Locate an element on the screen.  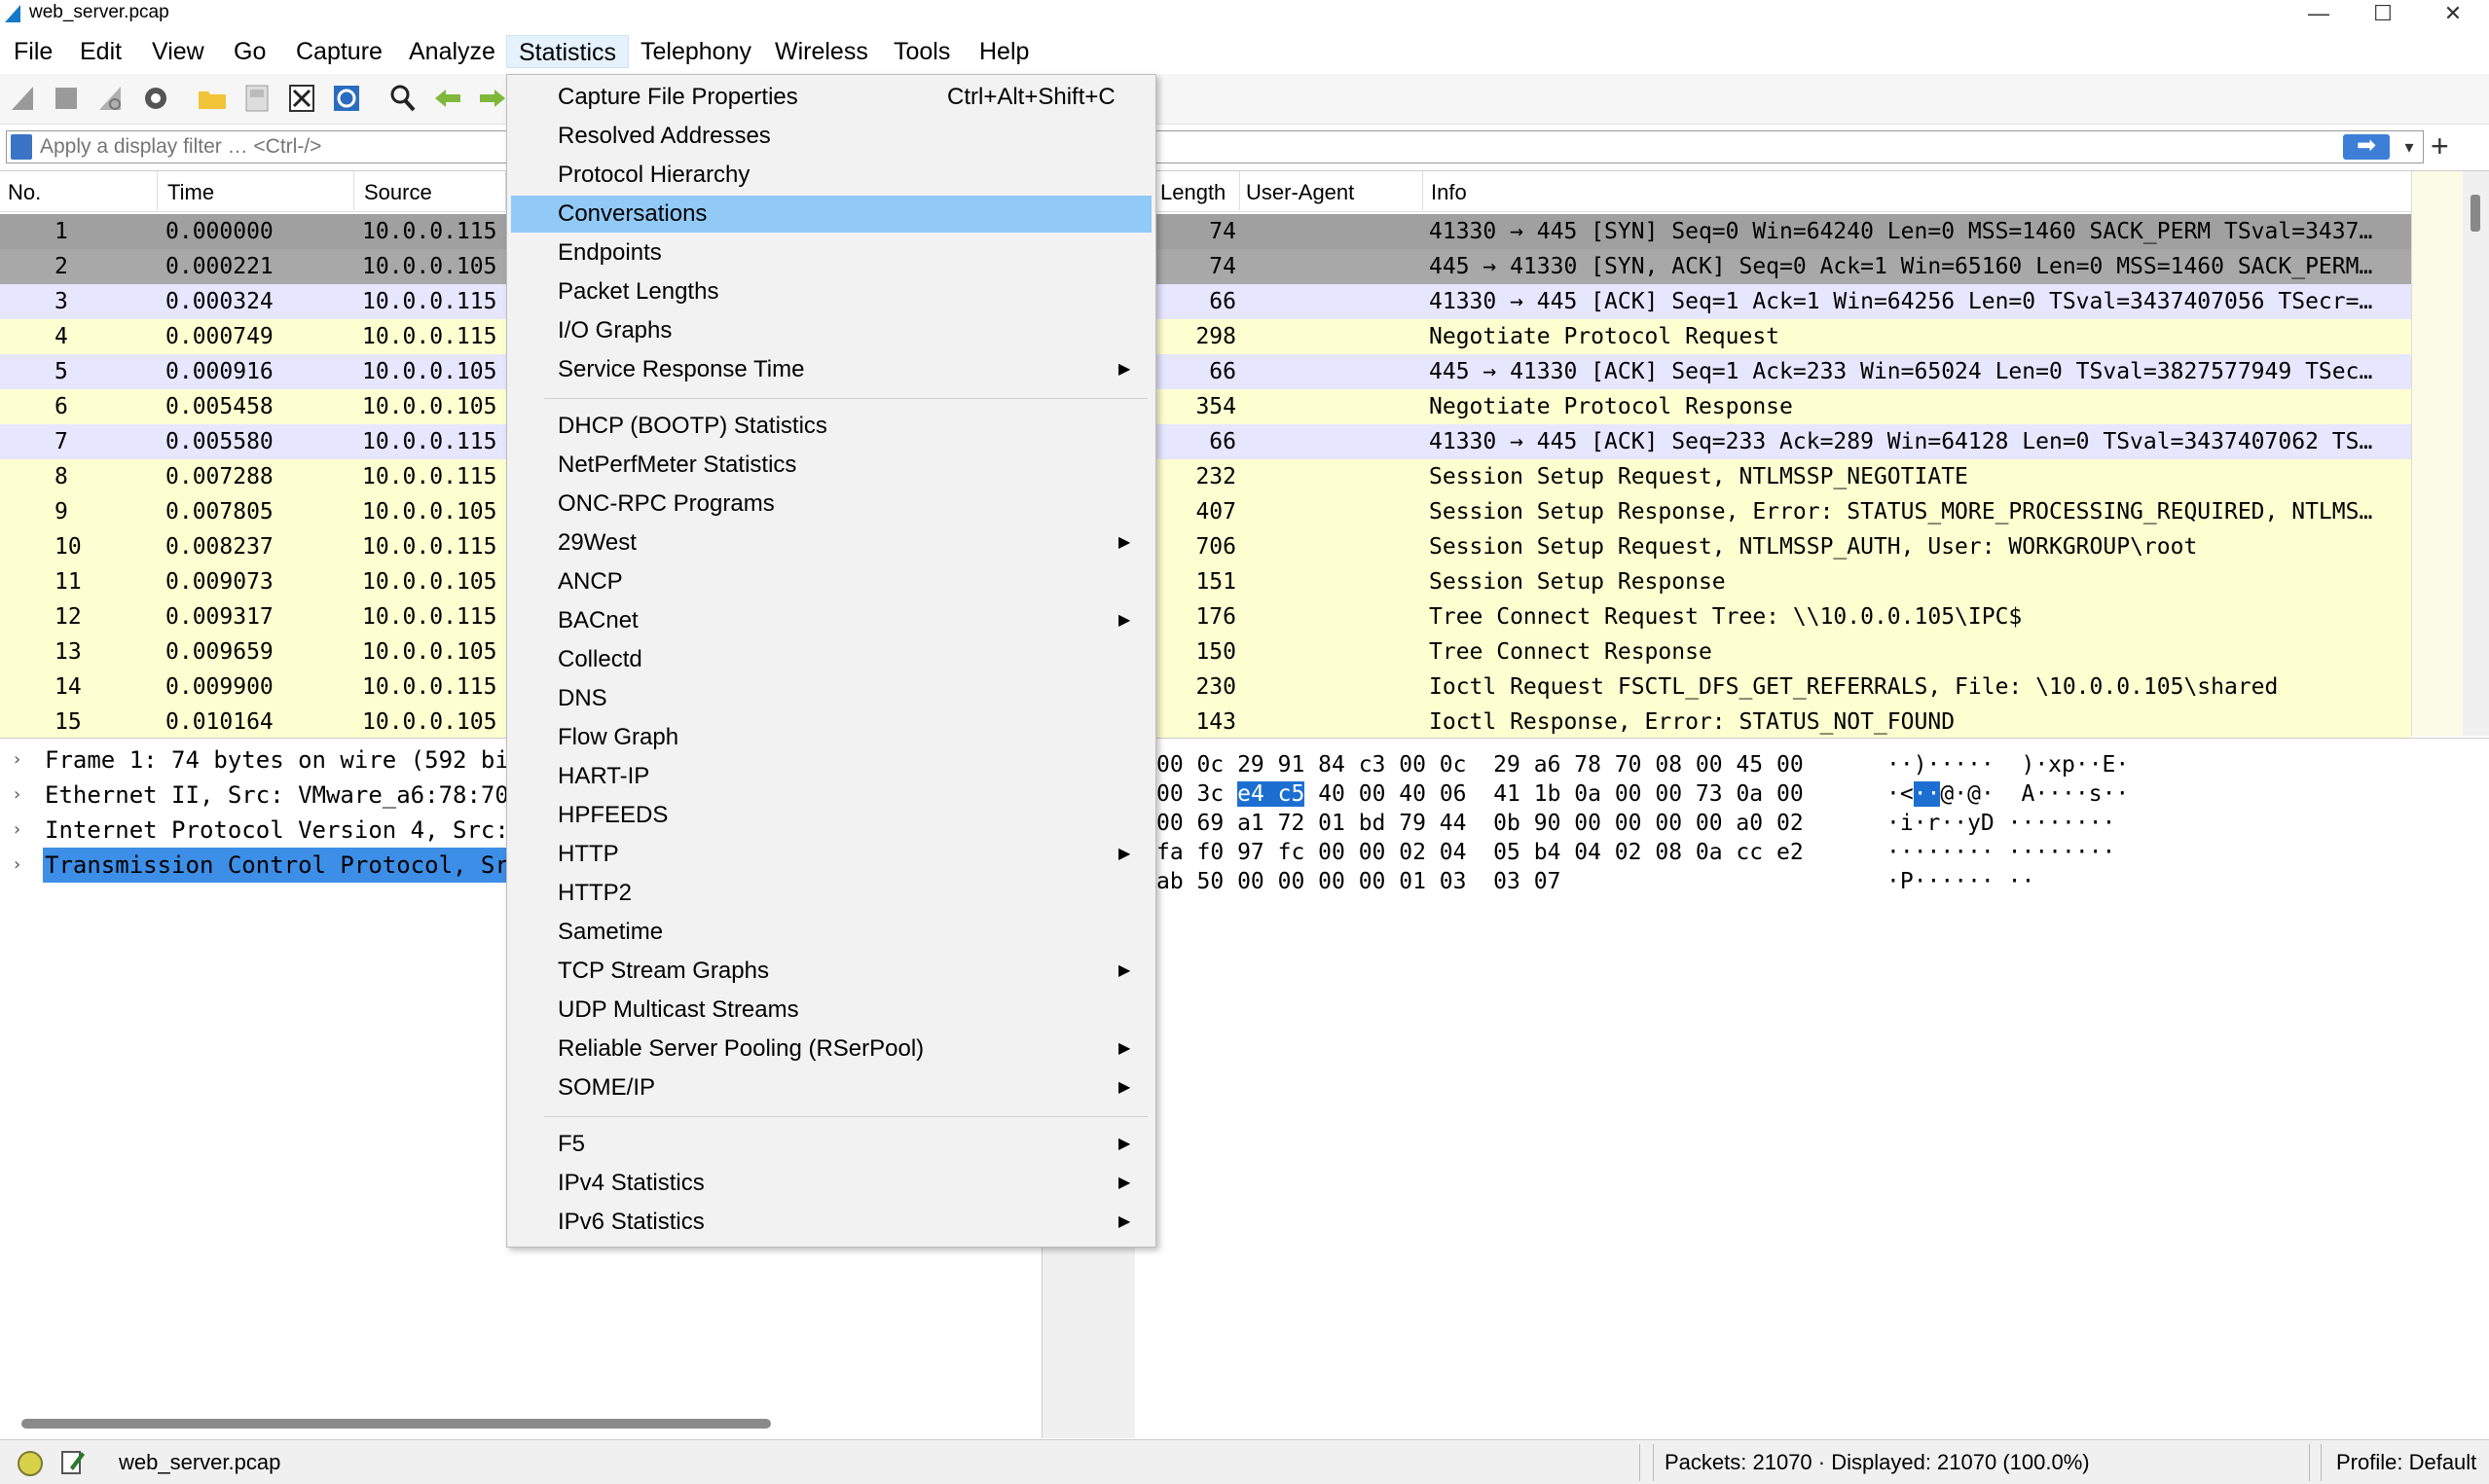
scrollbar-thumb is located at coordinates (2475, 213).